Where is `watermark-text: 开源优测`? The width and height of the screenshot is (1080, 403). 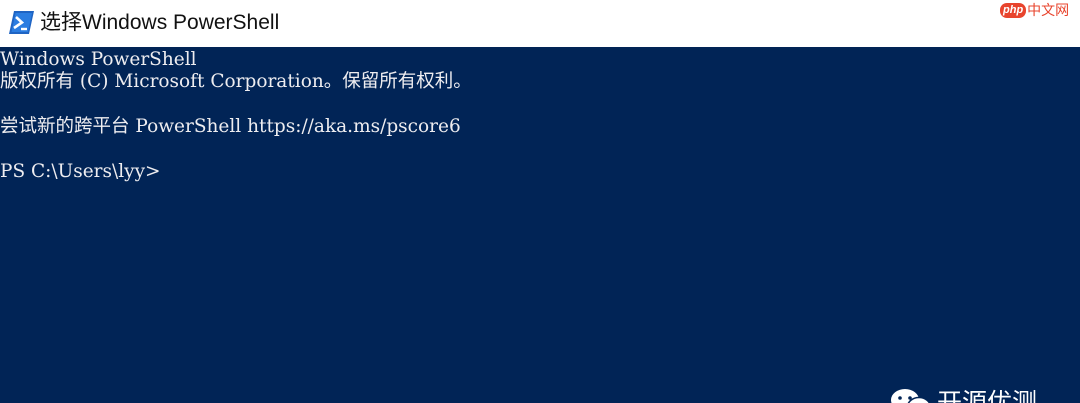
watermark-text: 开源优测 is located at coordinates (987, 396).